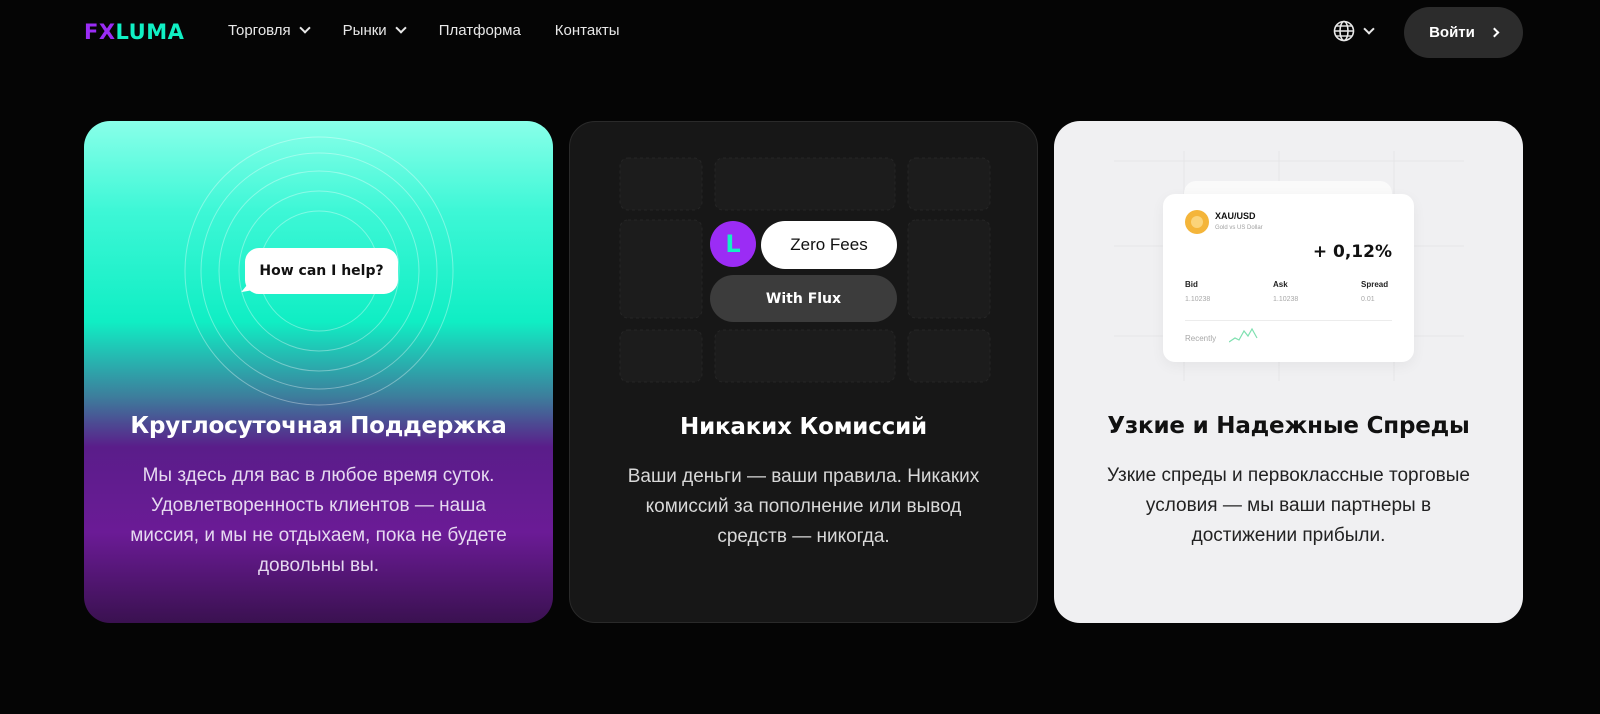 The height and width of the screenshot is (714, 1600). What do you see at coordinates (1288, 320) in the screenshot?
I see `divider` at bounding box center [1288, 320].